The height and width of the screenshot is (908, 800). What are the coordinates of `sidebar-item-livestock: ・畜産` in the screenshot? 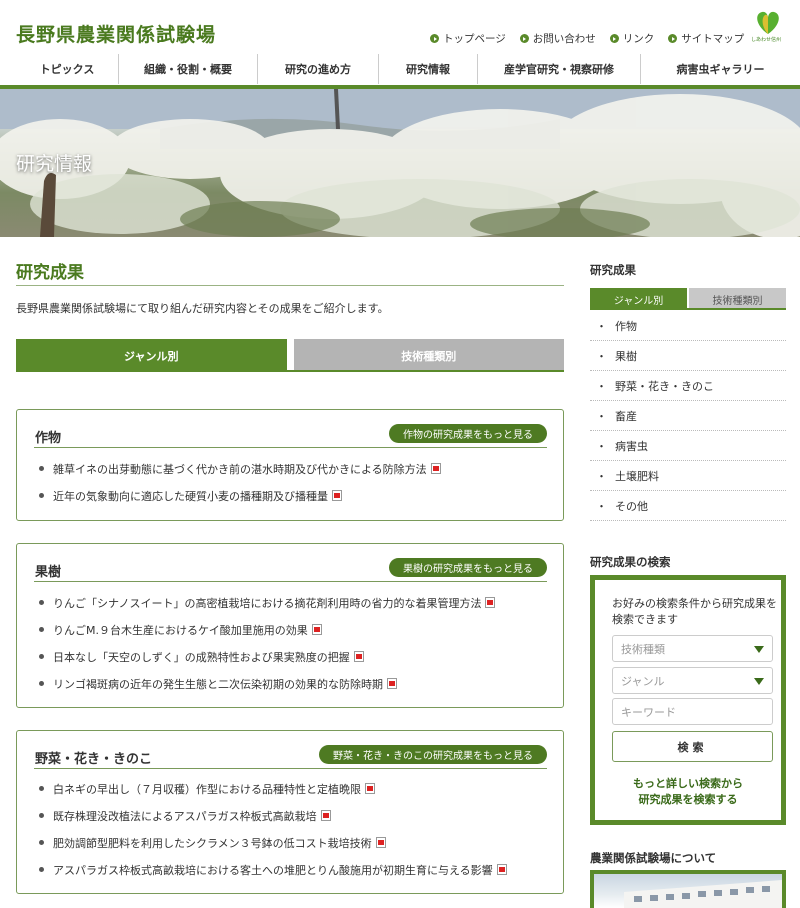 It's located at (688, 416).